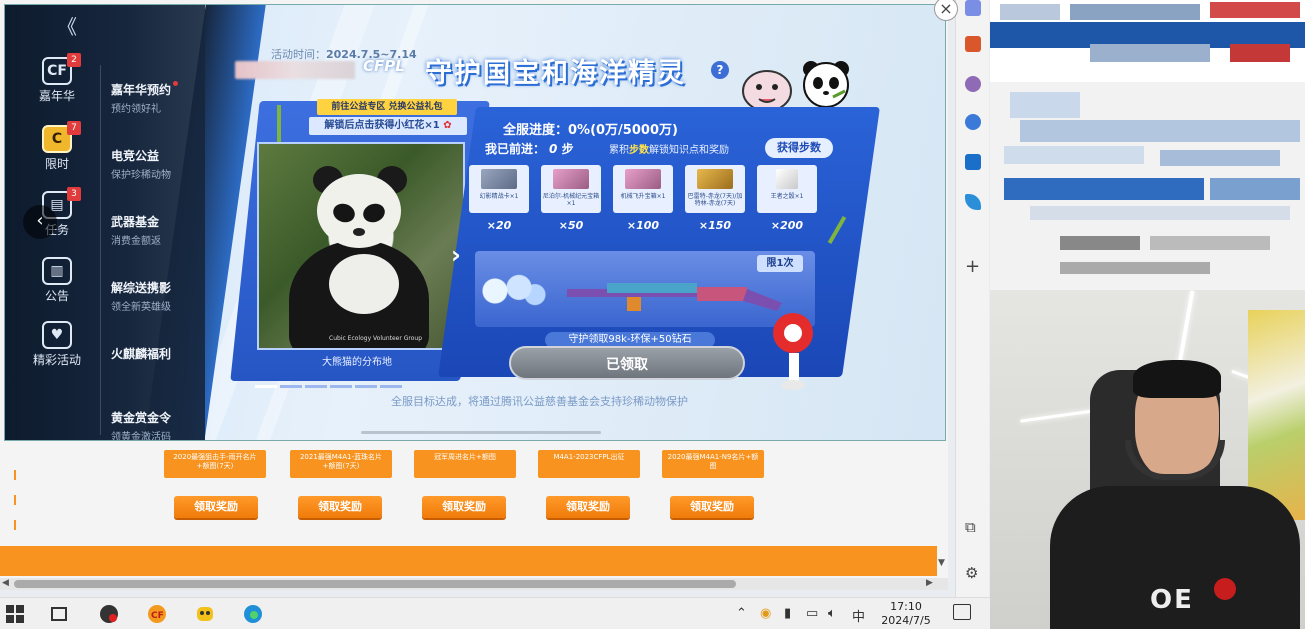 The width and height of the screenshot is (1305, 629). I want to click on step-reward: 王者之骰×1, so click(787, 189).